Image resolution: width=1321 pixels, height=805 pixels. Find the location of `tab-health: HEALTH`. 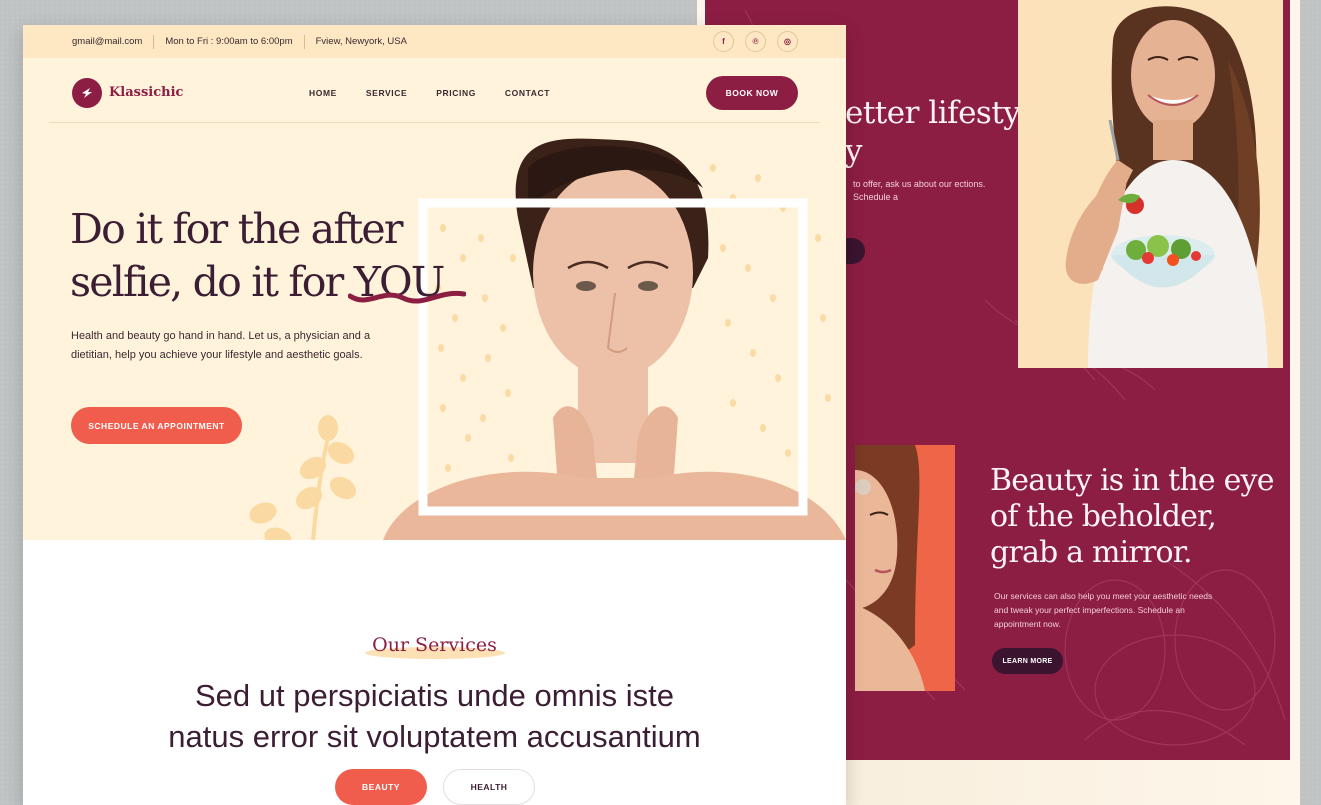

tab-health: HEALTH is located at coordinates (489, 787).